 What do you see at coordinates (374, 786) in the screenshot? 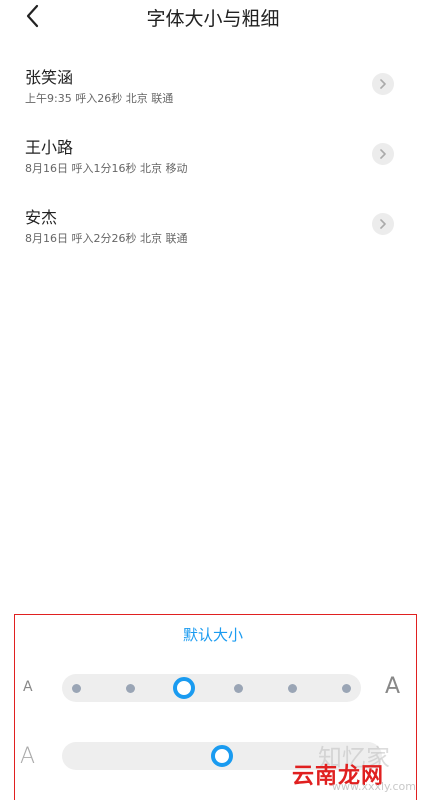
I see `watermark-url: www.xxxly.com` at bounding box center [374, 786].